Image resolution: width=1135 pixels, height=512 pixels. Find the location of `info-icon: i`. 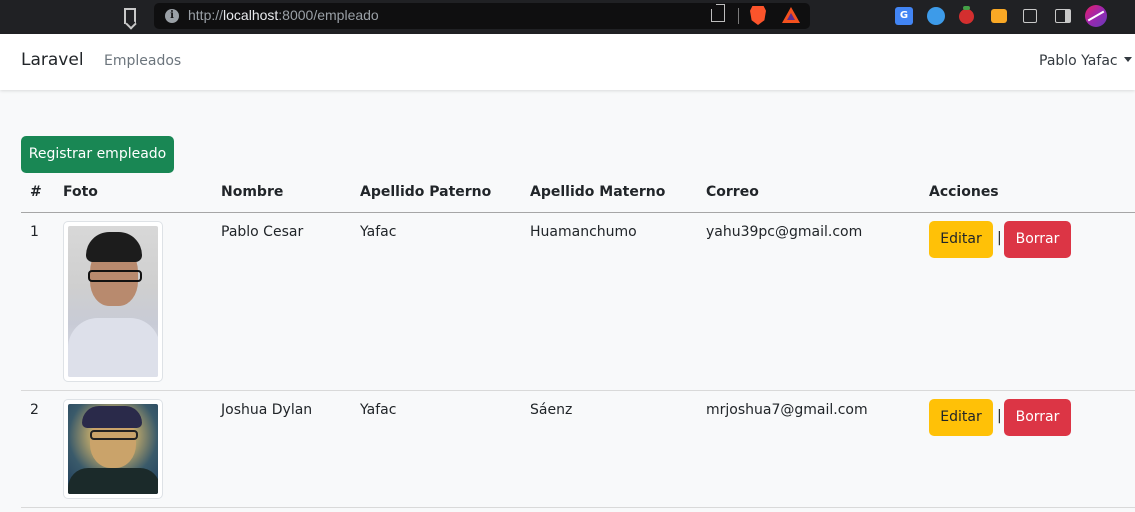

info-icon: i is located at coordinates (172, 16).